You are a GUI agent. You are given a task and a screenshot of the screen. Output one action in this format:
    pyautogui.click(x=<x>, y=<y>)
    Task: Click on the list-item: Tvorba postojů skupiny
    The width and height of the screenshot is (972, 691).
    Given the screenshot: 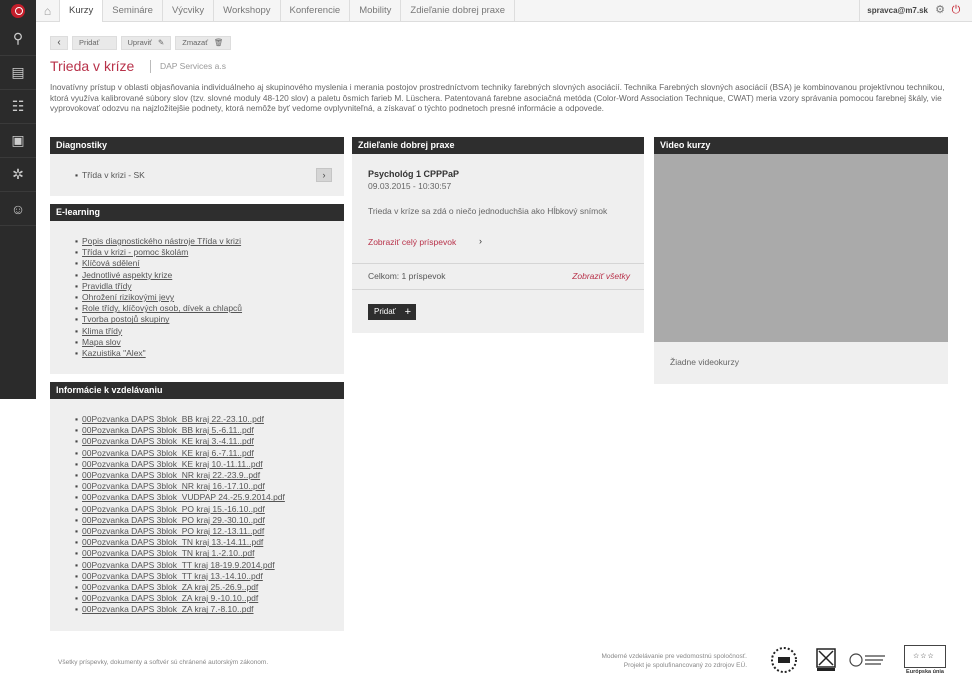 What is the action you would take?
    pyautogui.click(x=158, y=319)
    